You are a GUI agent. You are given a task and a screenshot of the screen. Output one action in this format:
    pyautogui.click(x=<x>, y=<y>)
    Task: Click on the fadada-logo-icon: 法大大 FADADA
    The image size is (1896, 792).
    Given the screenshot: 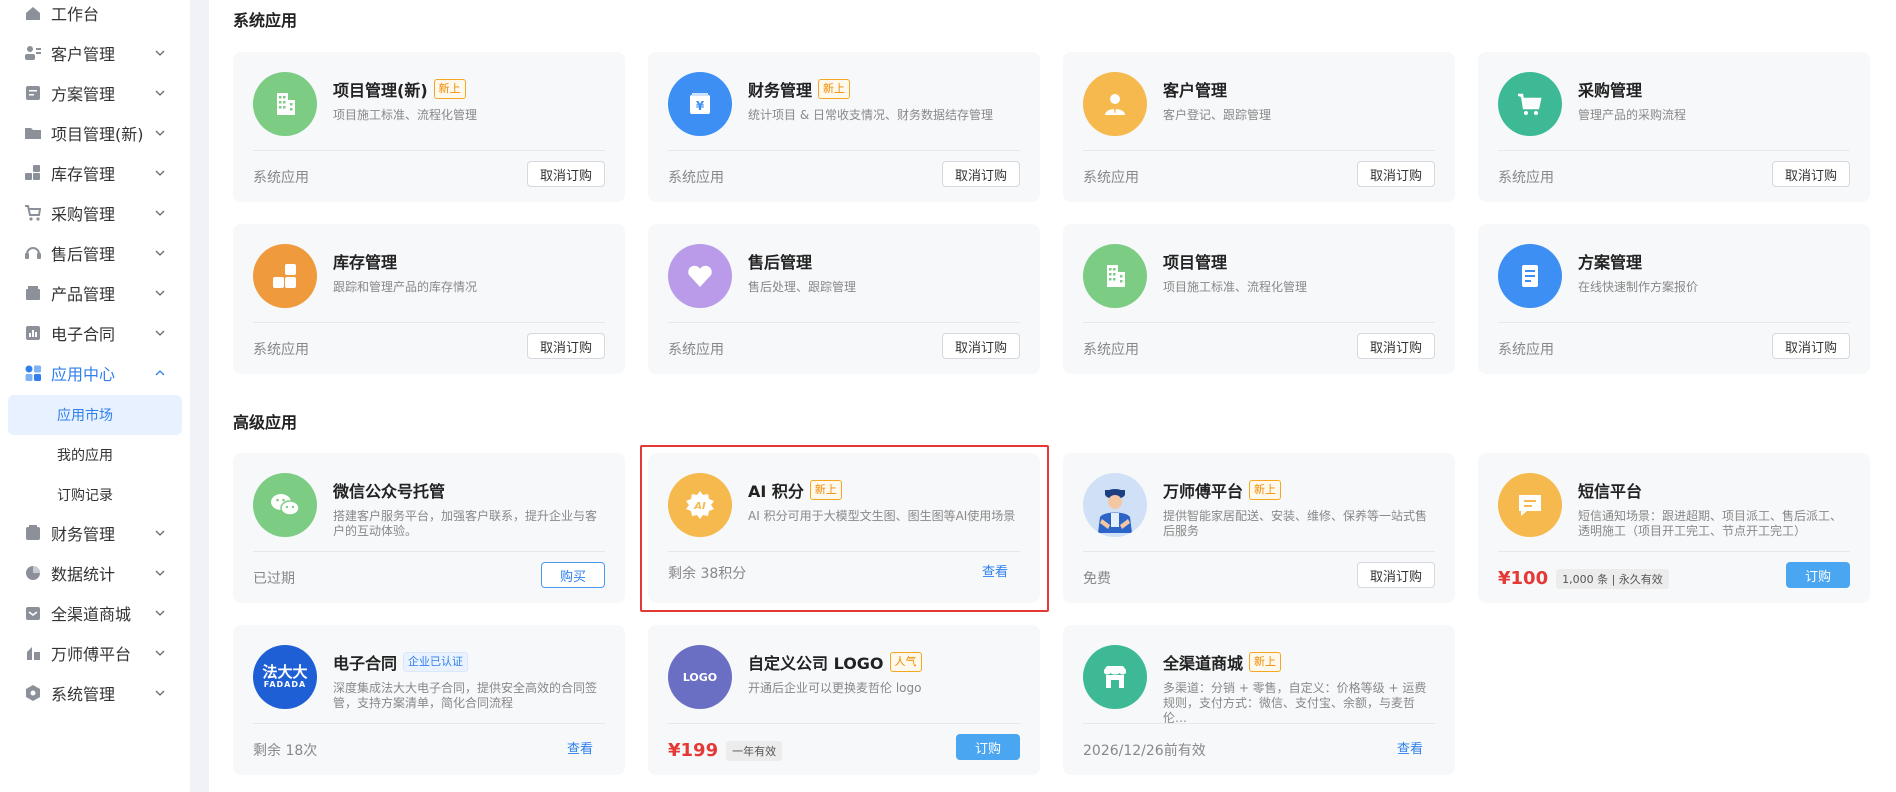 What is the action you would take?
    pyautogui.click(x=285, y=677)
    